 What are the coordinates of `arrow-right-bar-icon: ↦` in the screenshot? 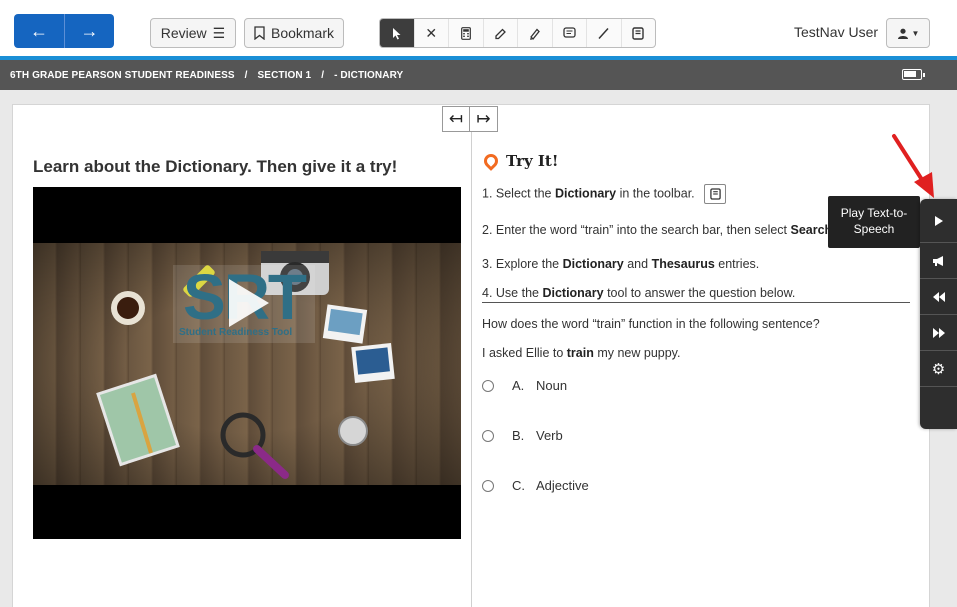 It's located at (483, 118).